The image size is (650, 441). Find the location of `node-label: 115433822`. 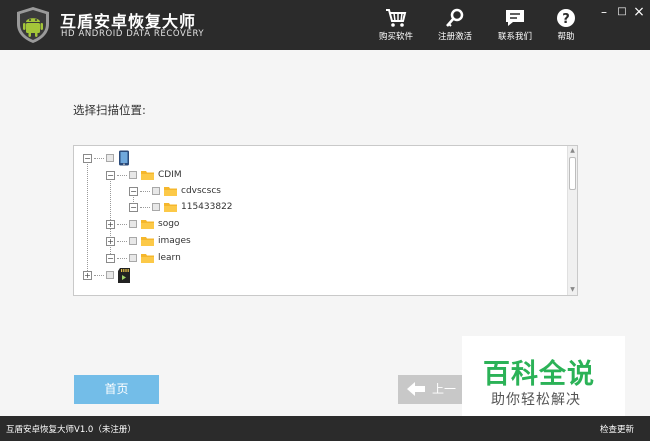

node-label: 115433822 is located at coordinates (207, 207).